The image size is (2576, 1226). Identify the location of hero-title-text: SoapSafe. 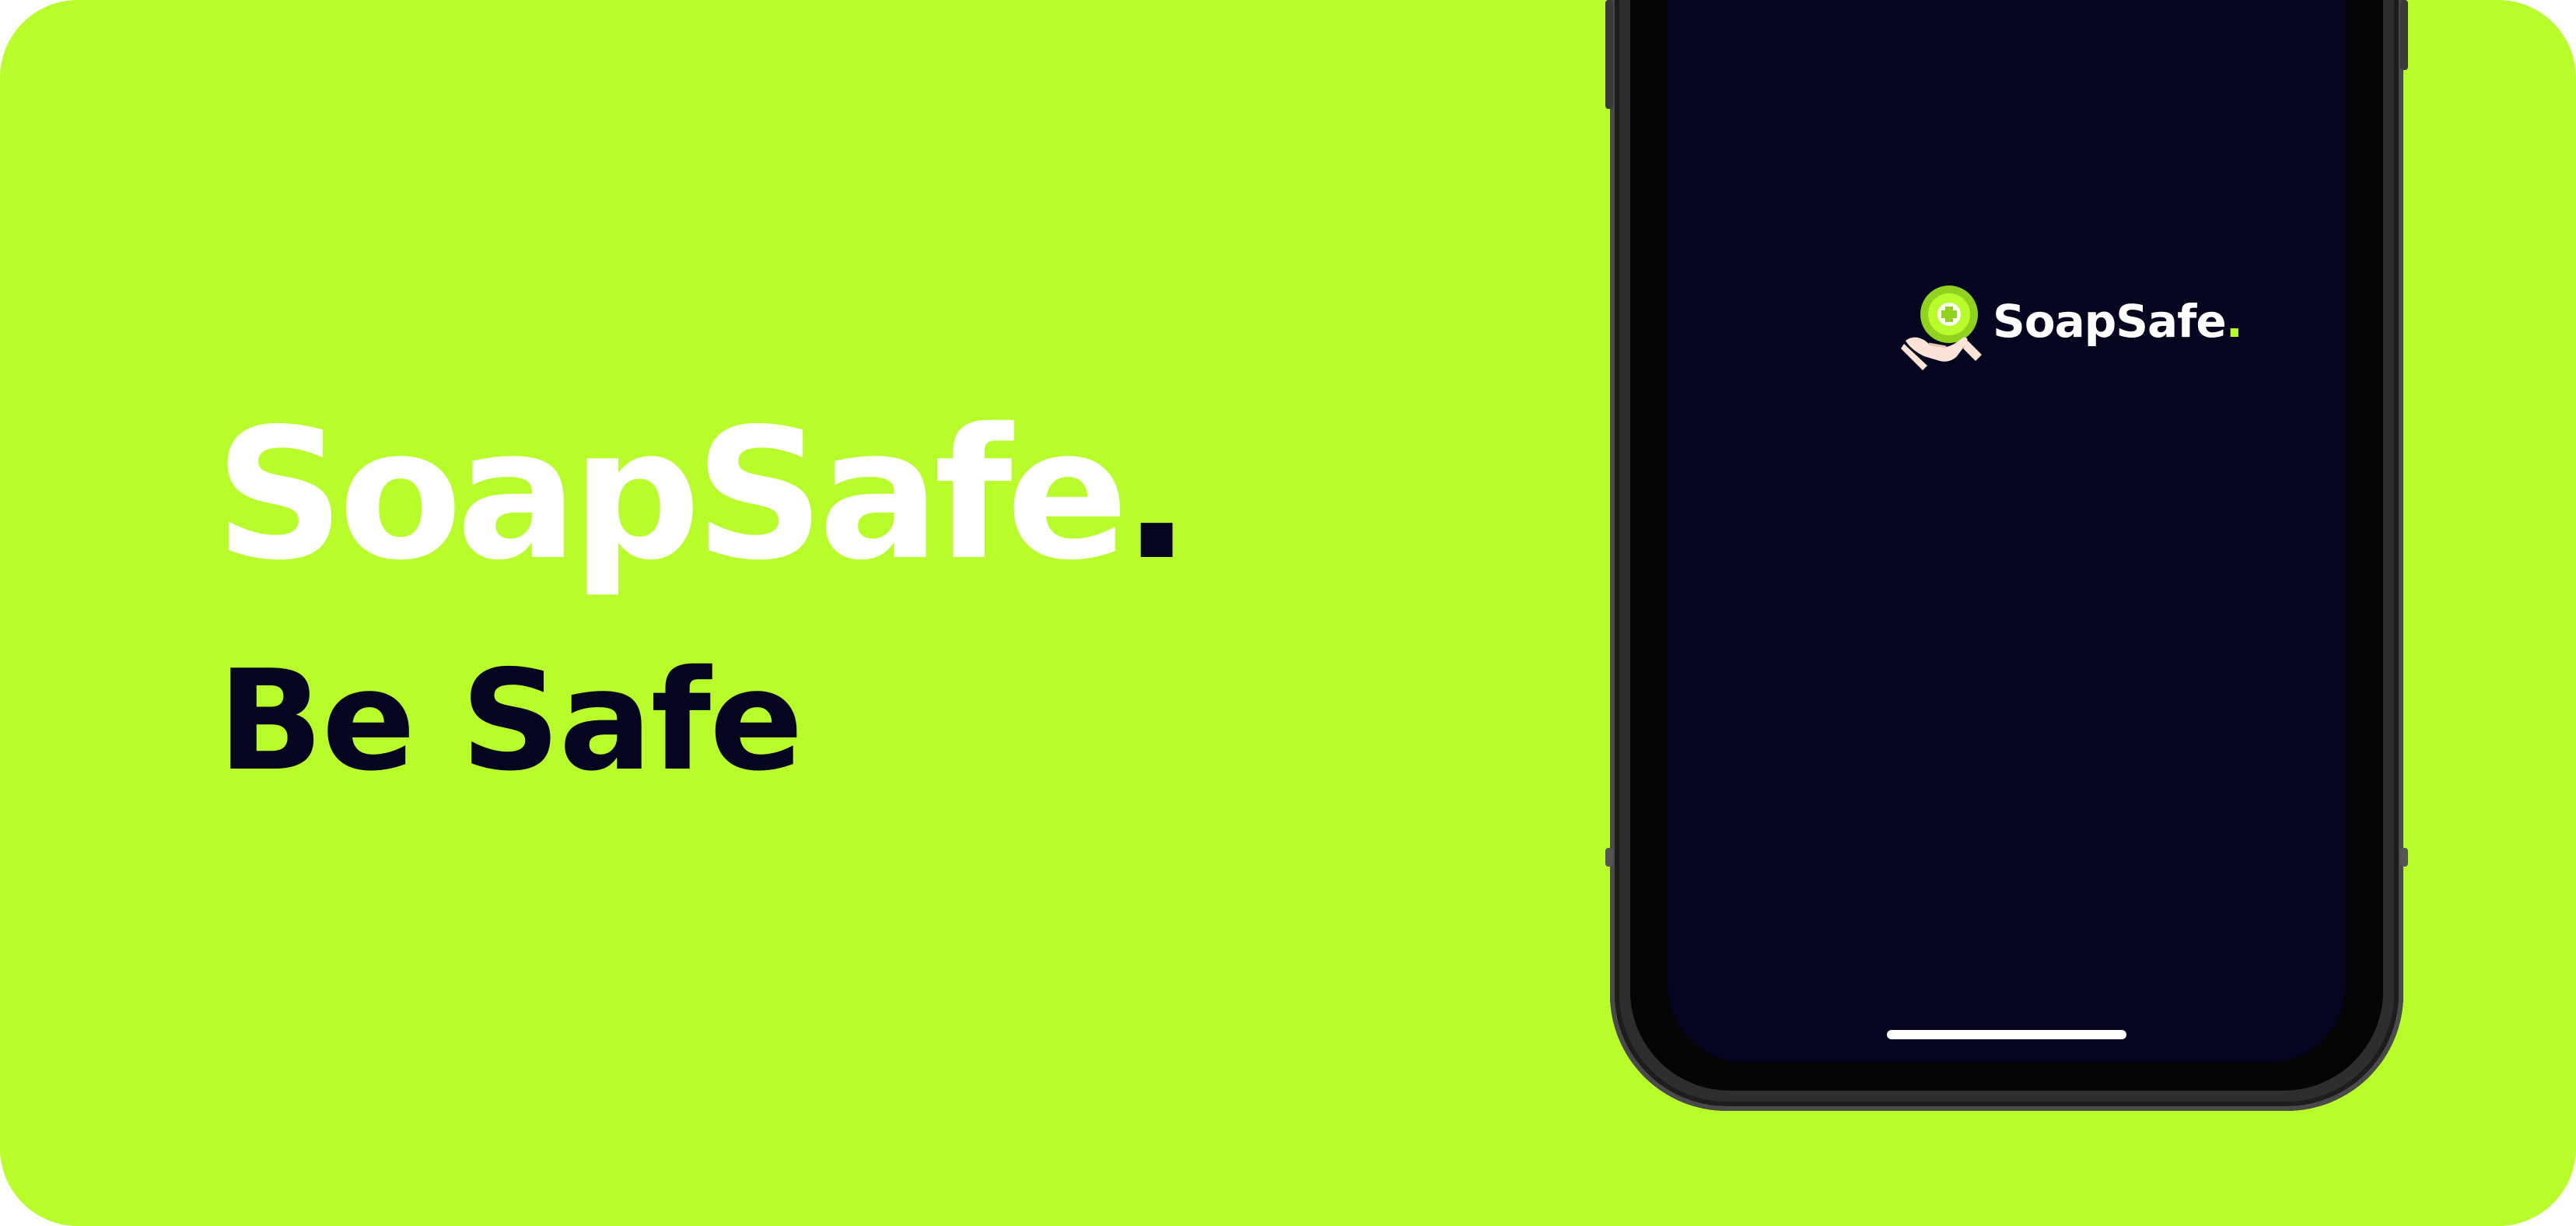
(672, 495).